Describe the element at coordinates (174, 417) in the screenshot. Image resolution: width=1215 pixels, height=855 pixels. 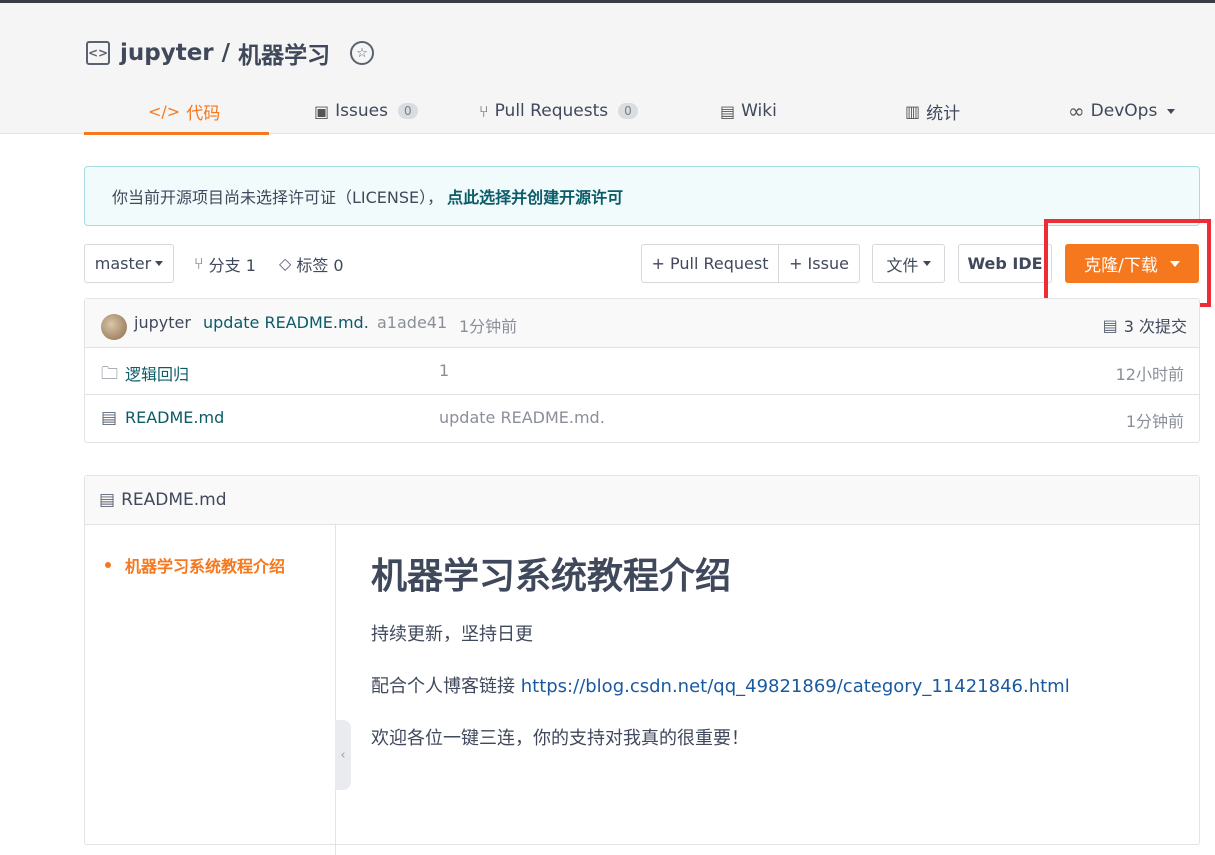
I see `file-name: README.md` at that location.